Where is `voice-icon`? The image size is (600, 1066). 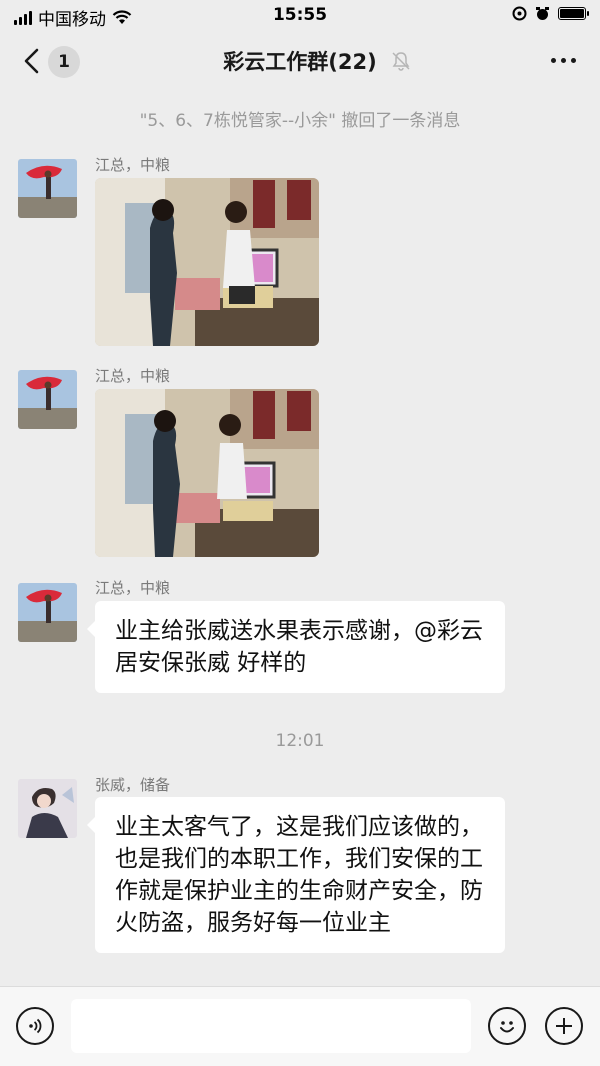
voice-icon is located at coordinates (35, 1026).